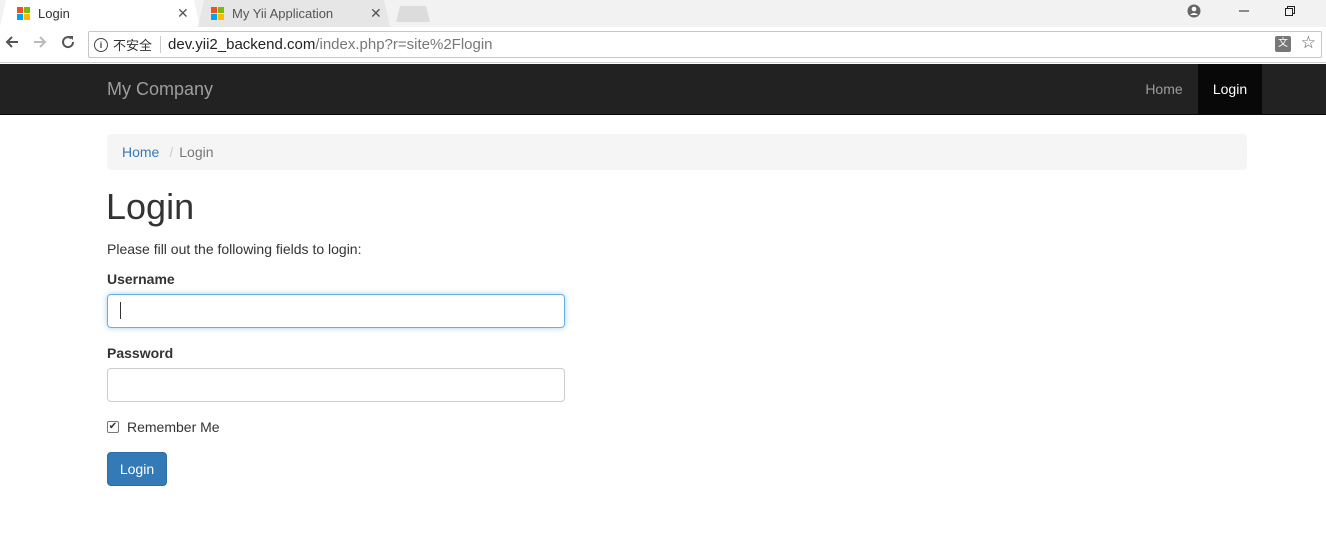 This screenshot has height=535, width=1326. Describe the element at coordinates (132, 44) in the screenshot. I see `security-label: 不安全` at that location.